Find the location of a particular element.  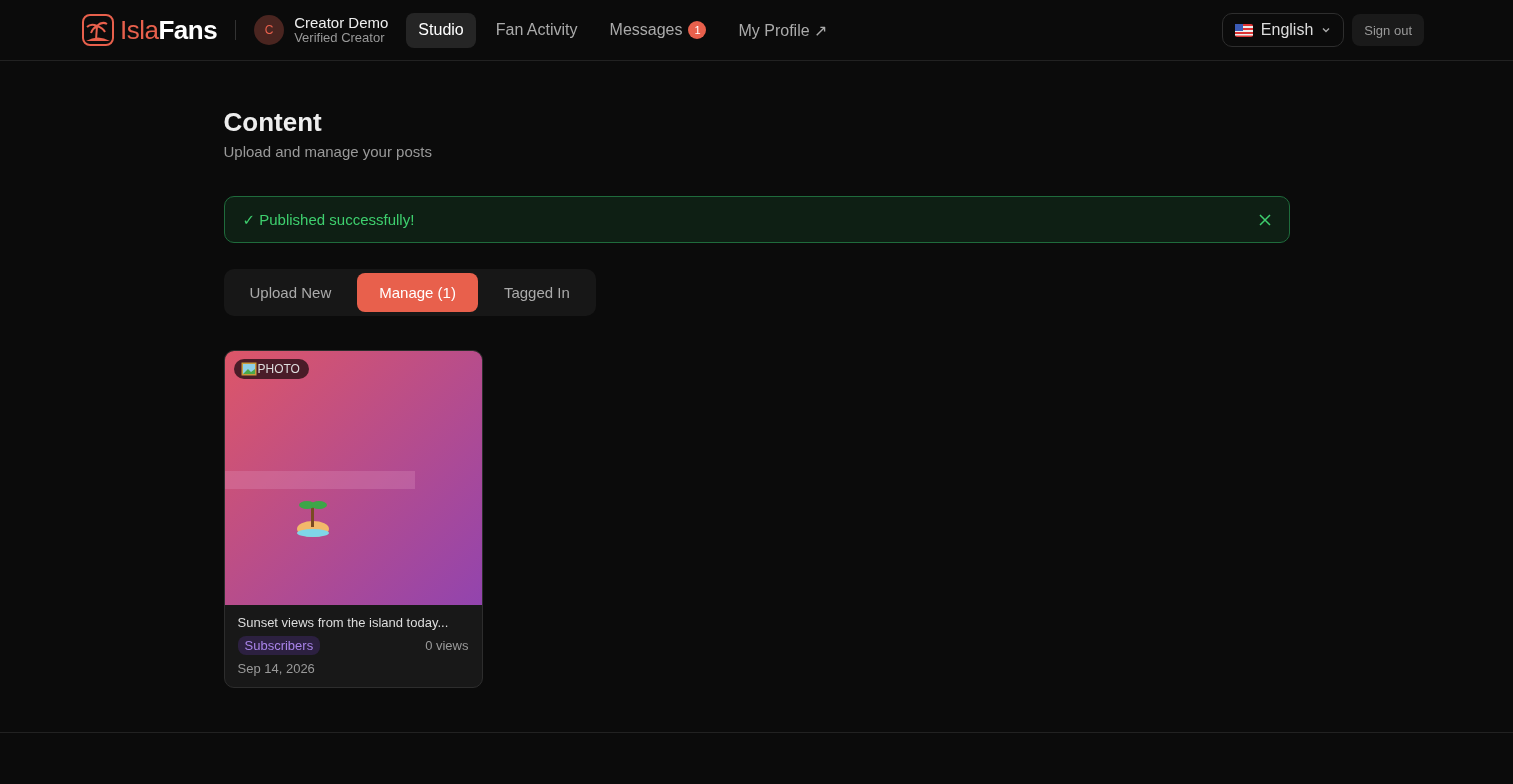

page-subtitle: Upload and manage your posts is located at coordinates (328, 151).